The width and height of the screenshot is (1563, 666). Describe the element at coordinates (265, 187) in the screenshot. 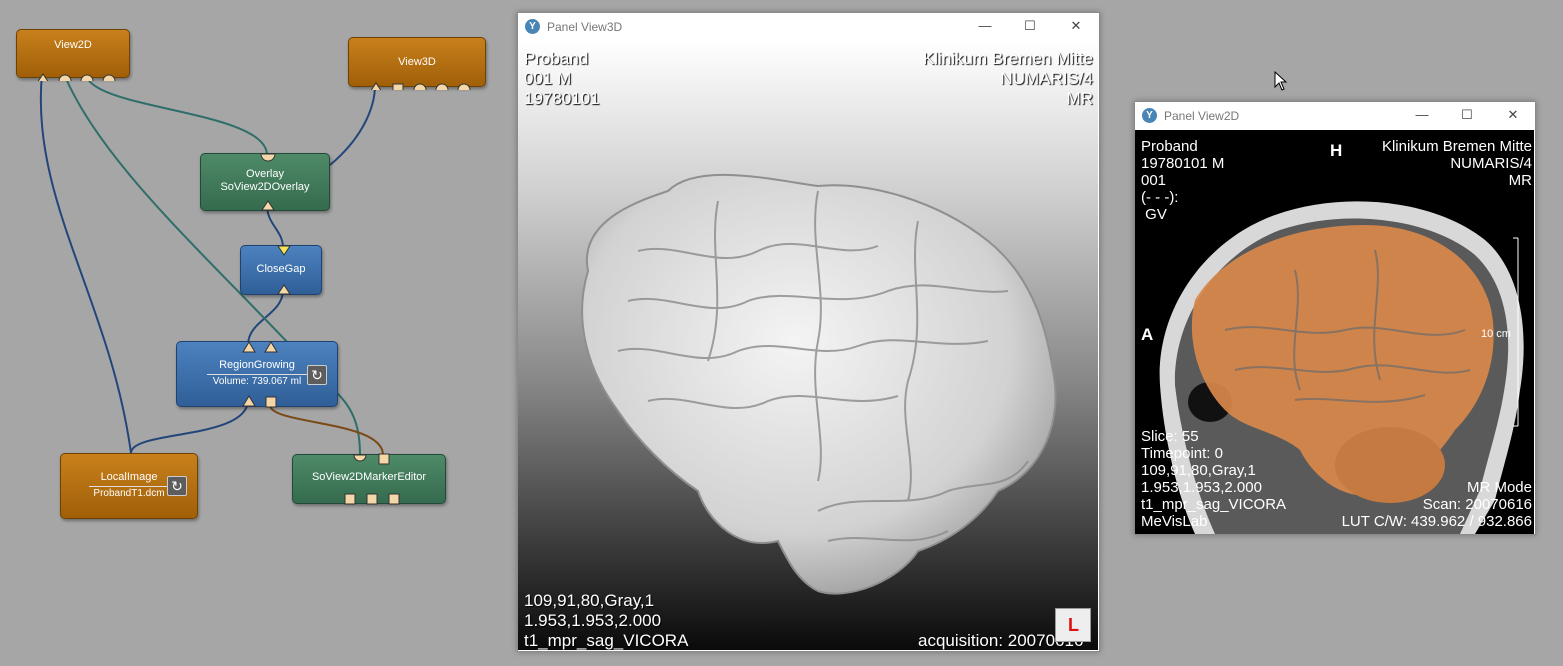

I see `module-overlay-sublabel: SoView2DOverlay` at that location.